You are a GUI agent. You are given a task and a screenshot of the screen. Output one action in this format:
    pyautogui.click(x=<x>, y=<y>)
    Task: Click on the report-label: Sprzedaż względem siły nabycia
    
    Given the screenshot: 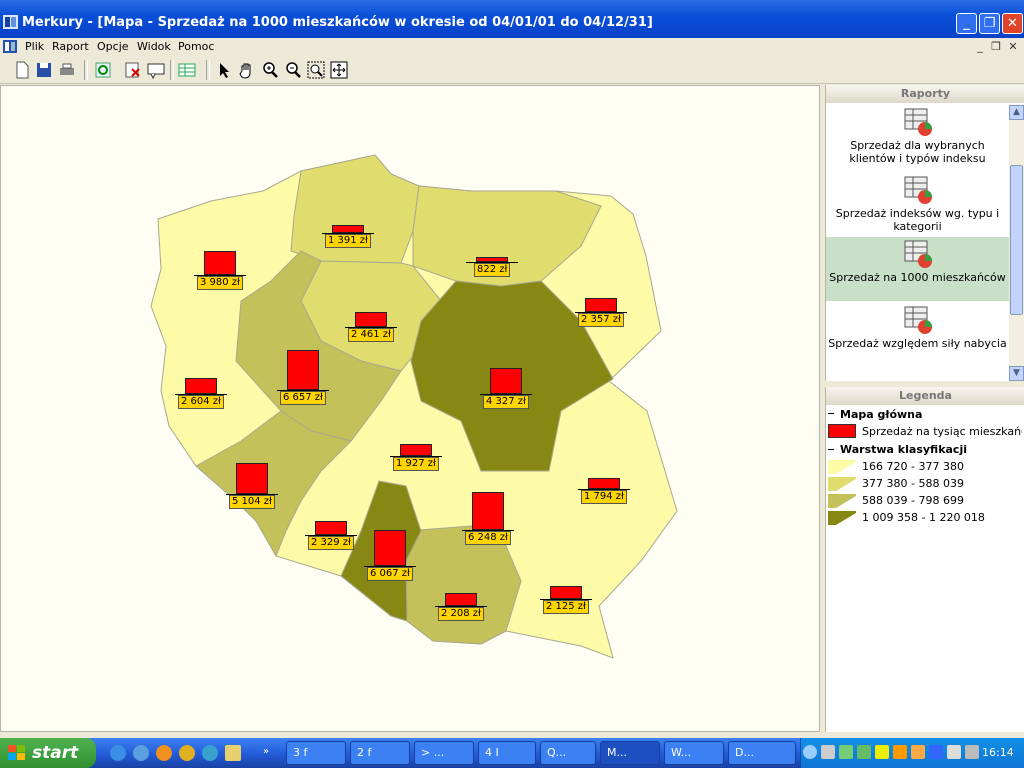 What is the action you would take?
    pyautogui.click(x=917, y=343)
    